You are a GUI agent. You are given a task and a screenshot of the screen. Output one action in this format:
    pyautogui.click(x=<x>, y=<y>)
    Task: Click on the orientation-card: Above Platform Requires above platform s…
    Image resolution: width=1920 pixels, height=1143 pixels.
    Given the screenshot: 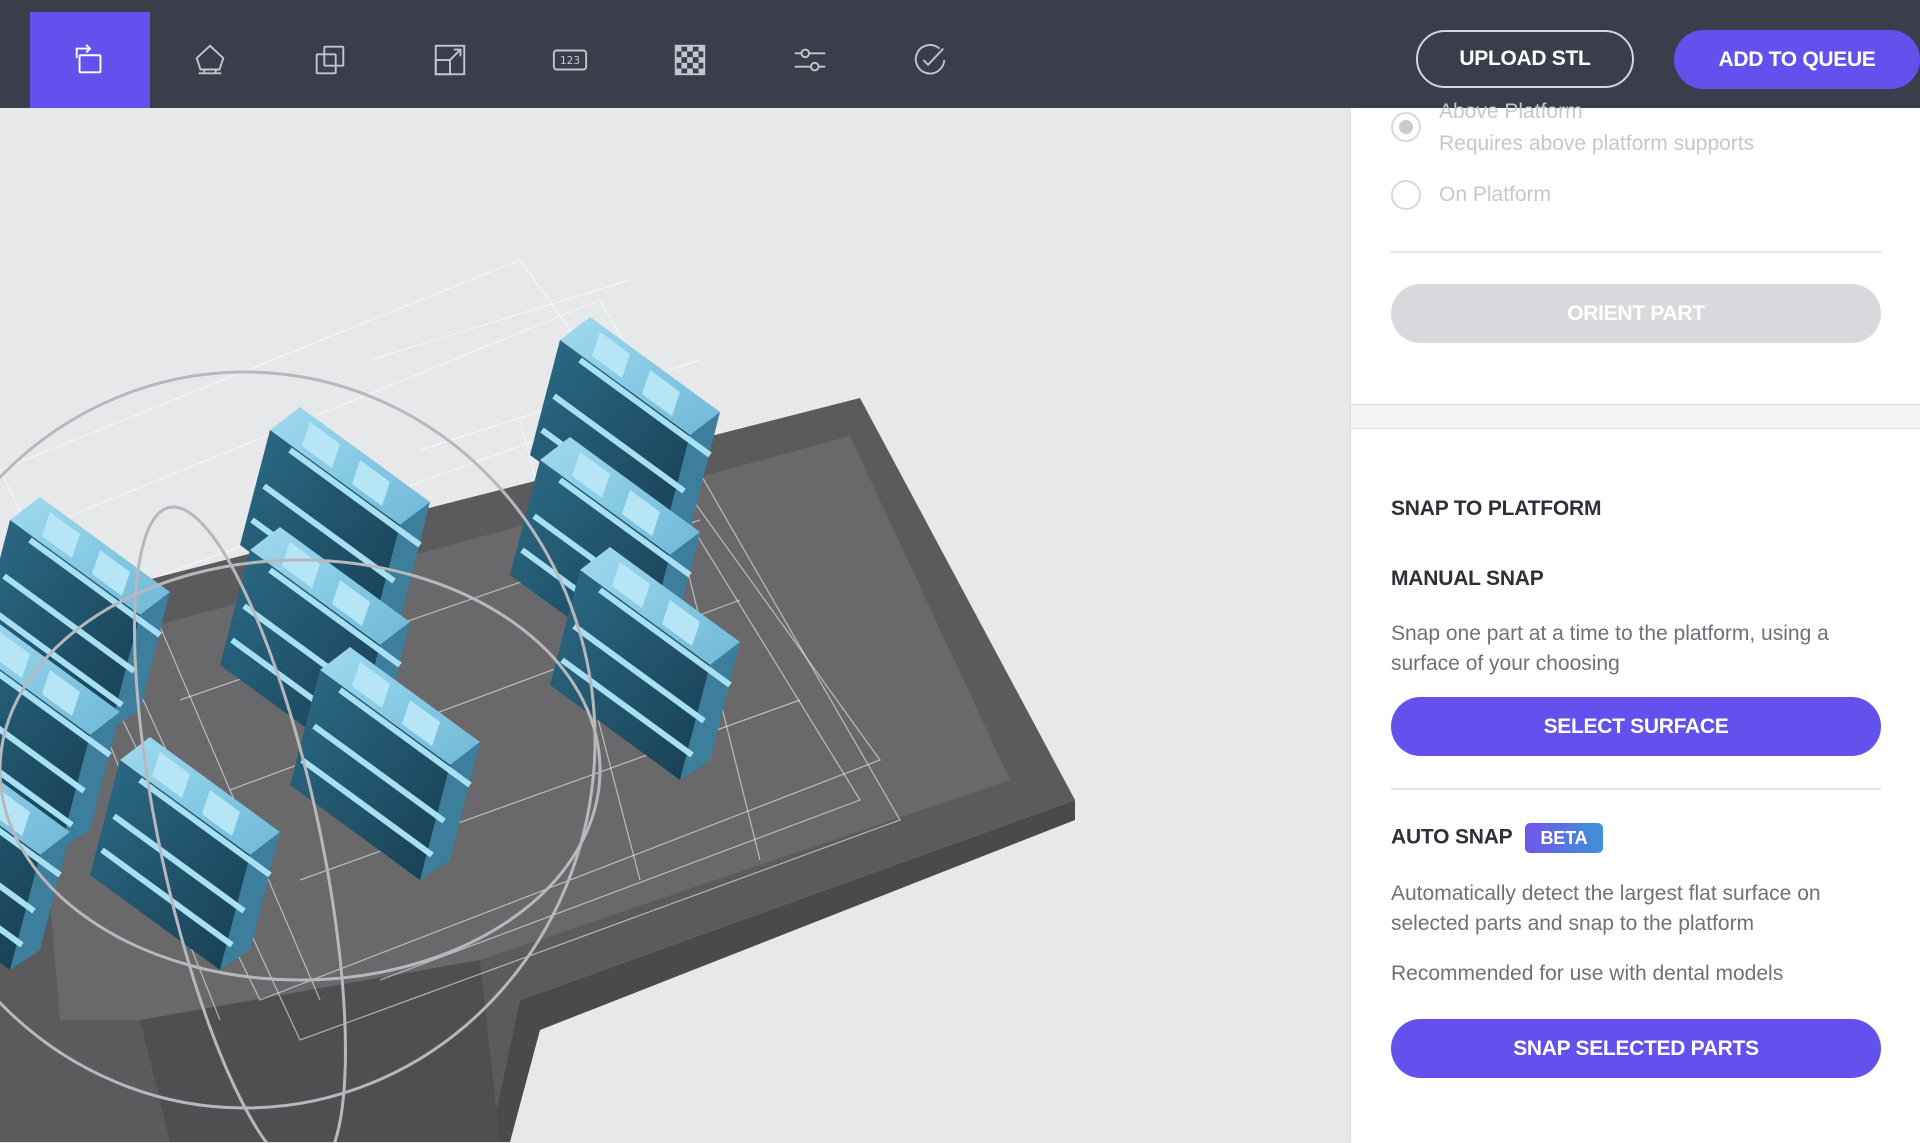 What is the action you would take?
    pyautogui.click(x=1635, y=252)
    